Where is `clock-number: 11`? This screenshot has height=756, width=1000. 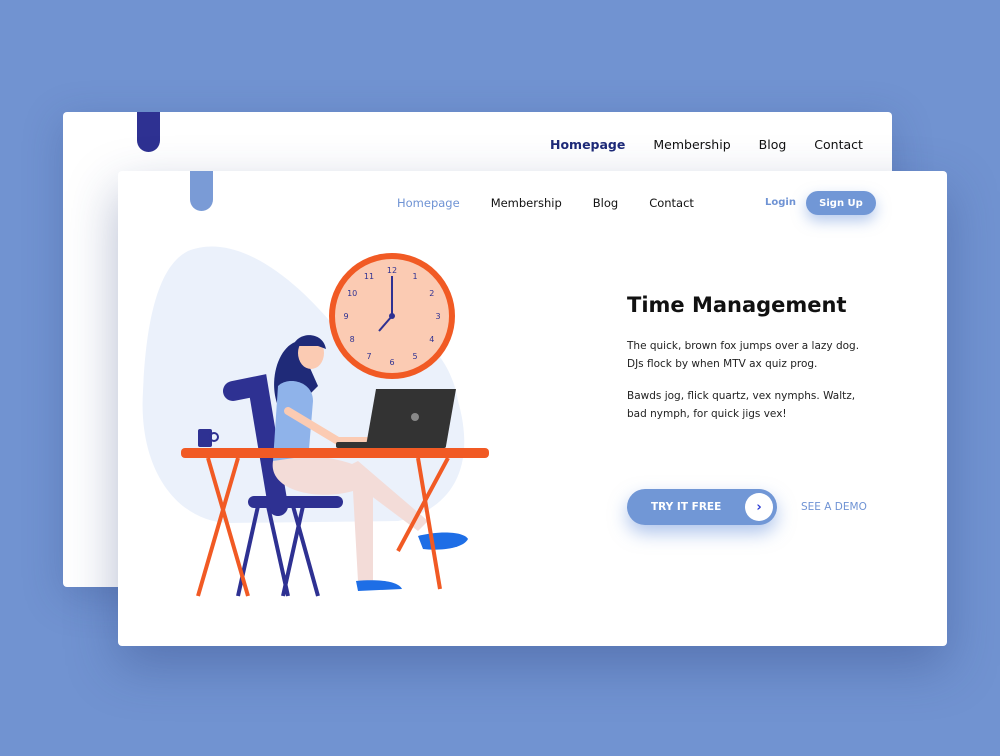
clock-number: 11 is located at coordinates (369, 276).